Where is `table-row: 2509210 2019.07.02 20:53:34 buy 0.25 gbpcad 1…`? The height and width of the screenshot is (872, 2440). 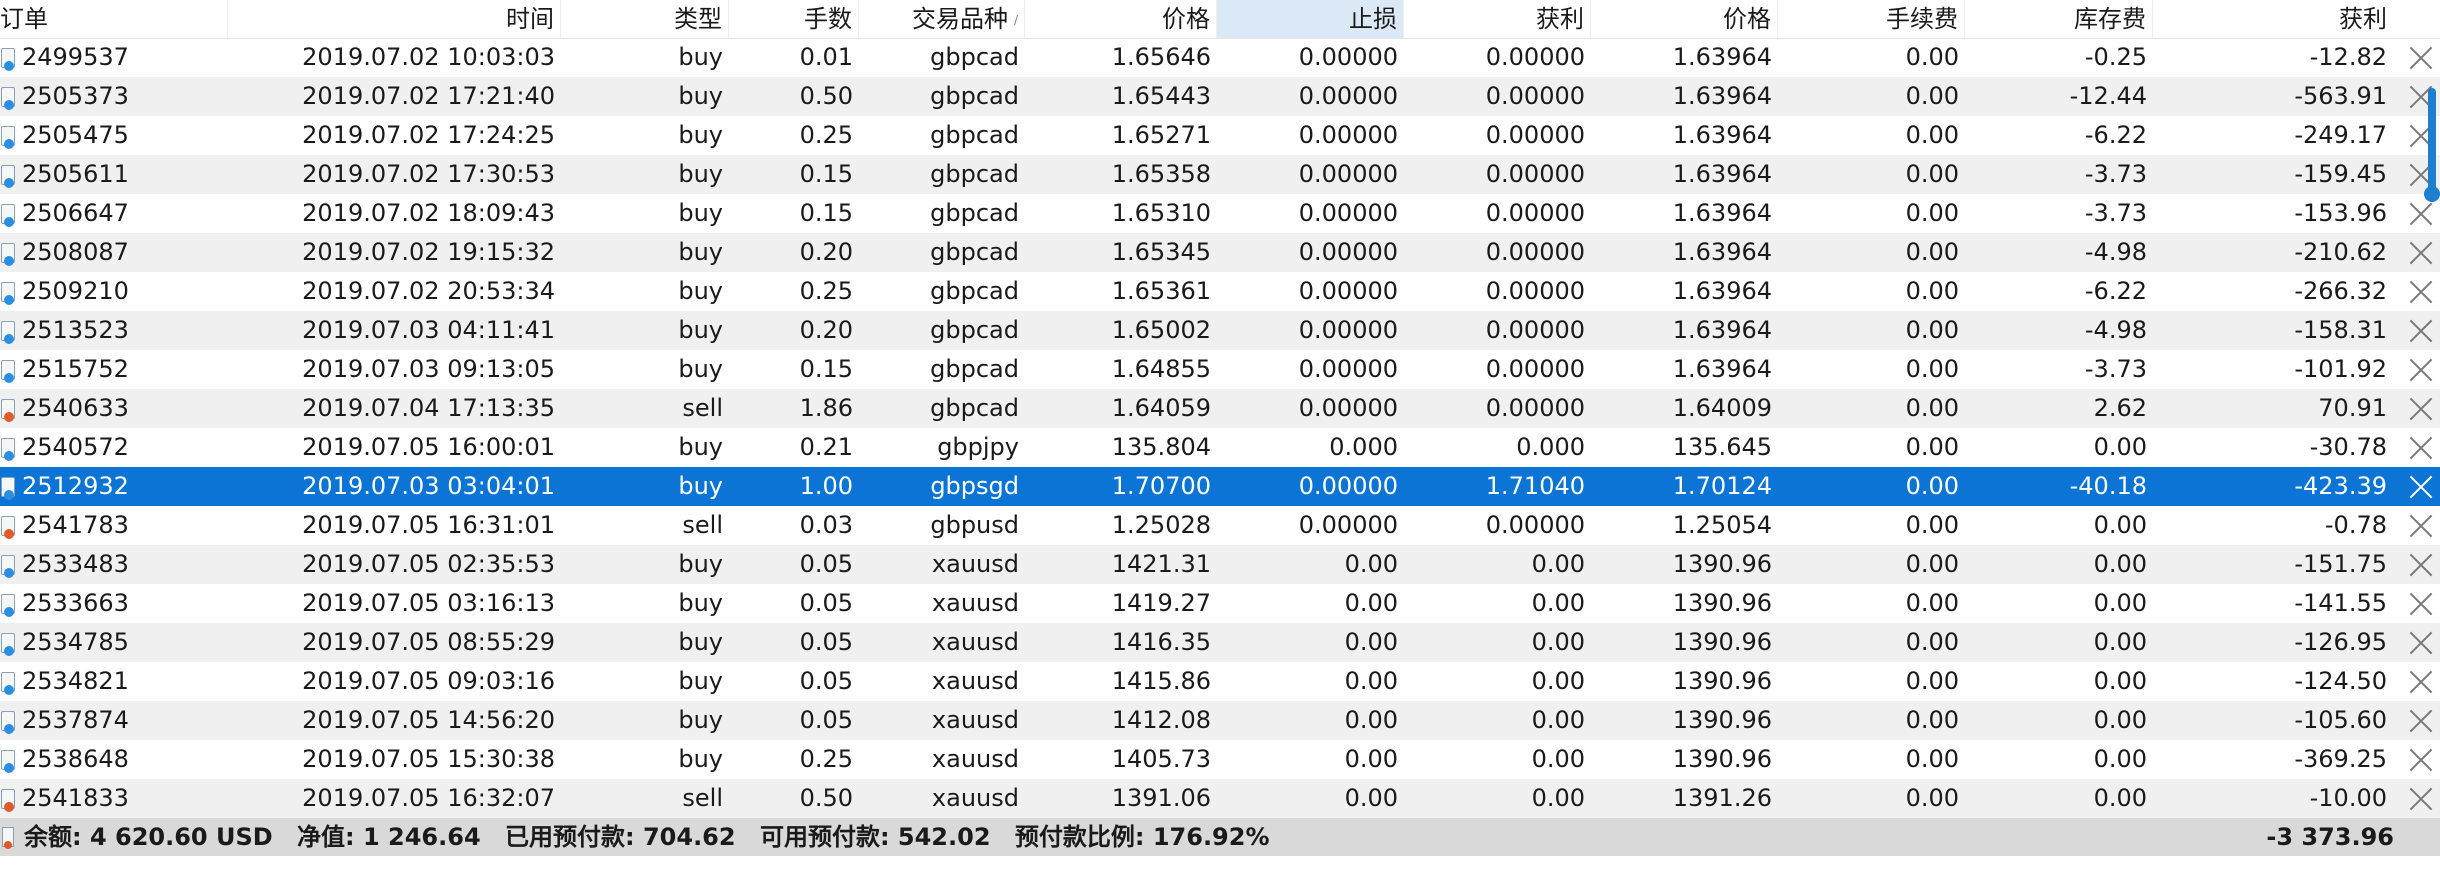 table-row: 2509210 2019.07.02 20:53:34 buy 0.25 gbpcad 1… is located at coordinates (1220, 291).